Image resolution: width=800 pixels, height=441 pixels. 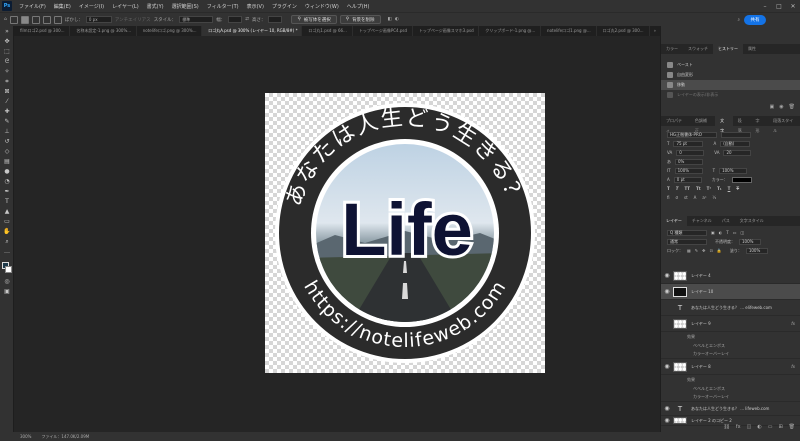 I want to click on width-input, so click(x=235, y=19).